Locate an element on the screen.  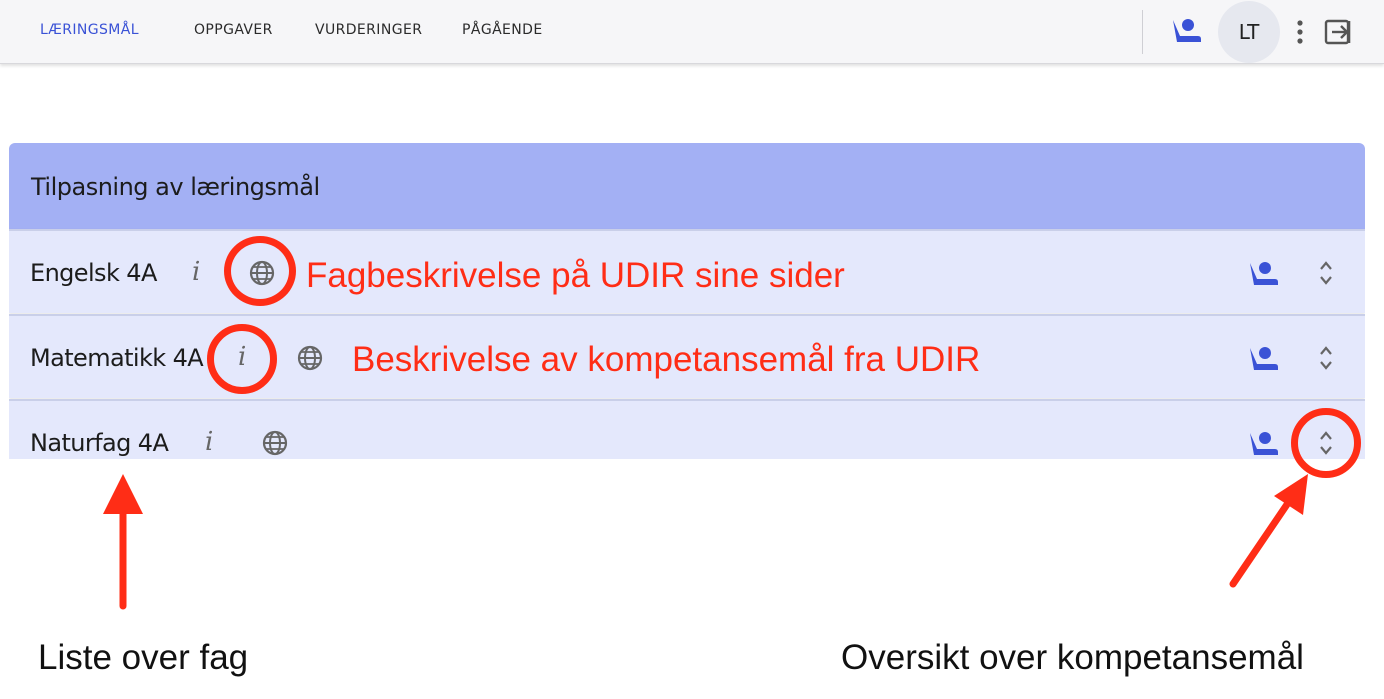
logout-icon is located at coordinates (1338, 32).